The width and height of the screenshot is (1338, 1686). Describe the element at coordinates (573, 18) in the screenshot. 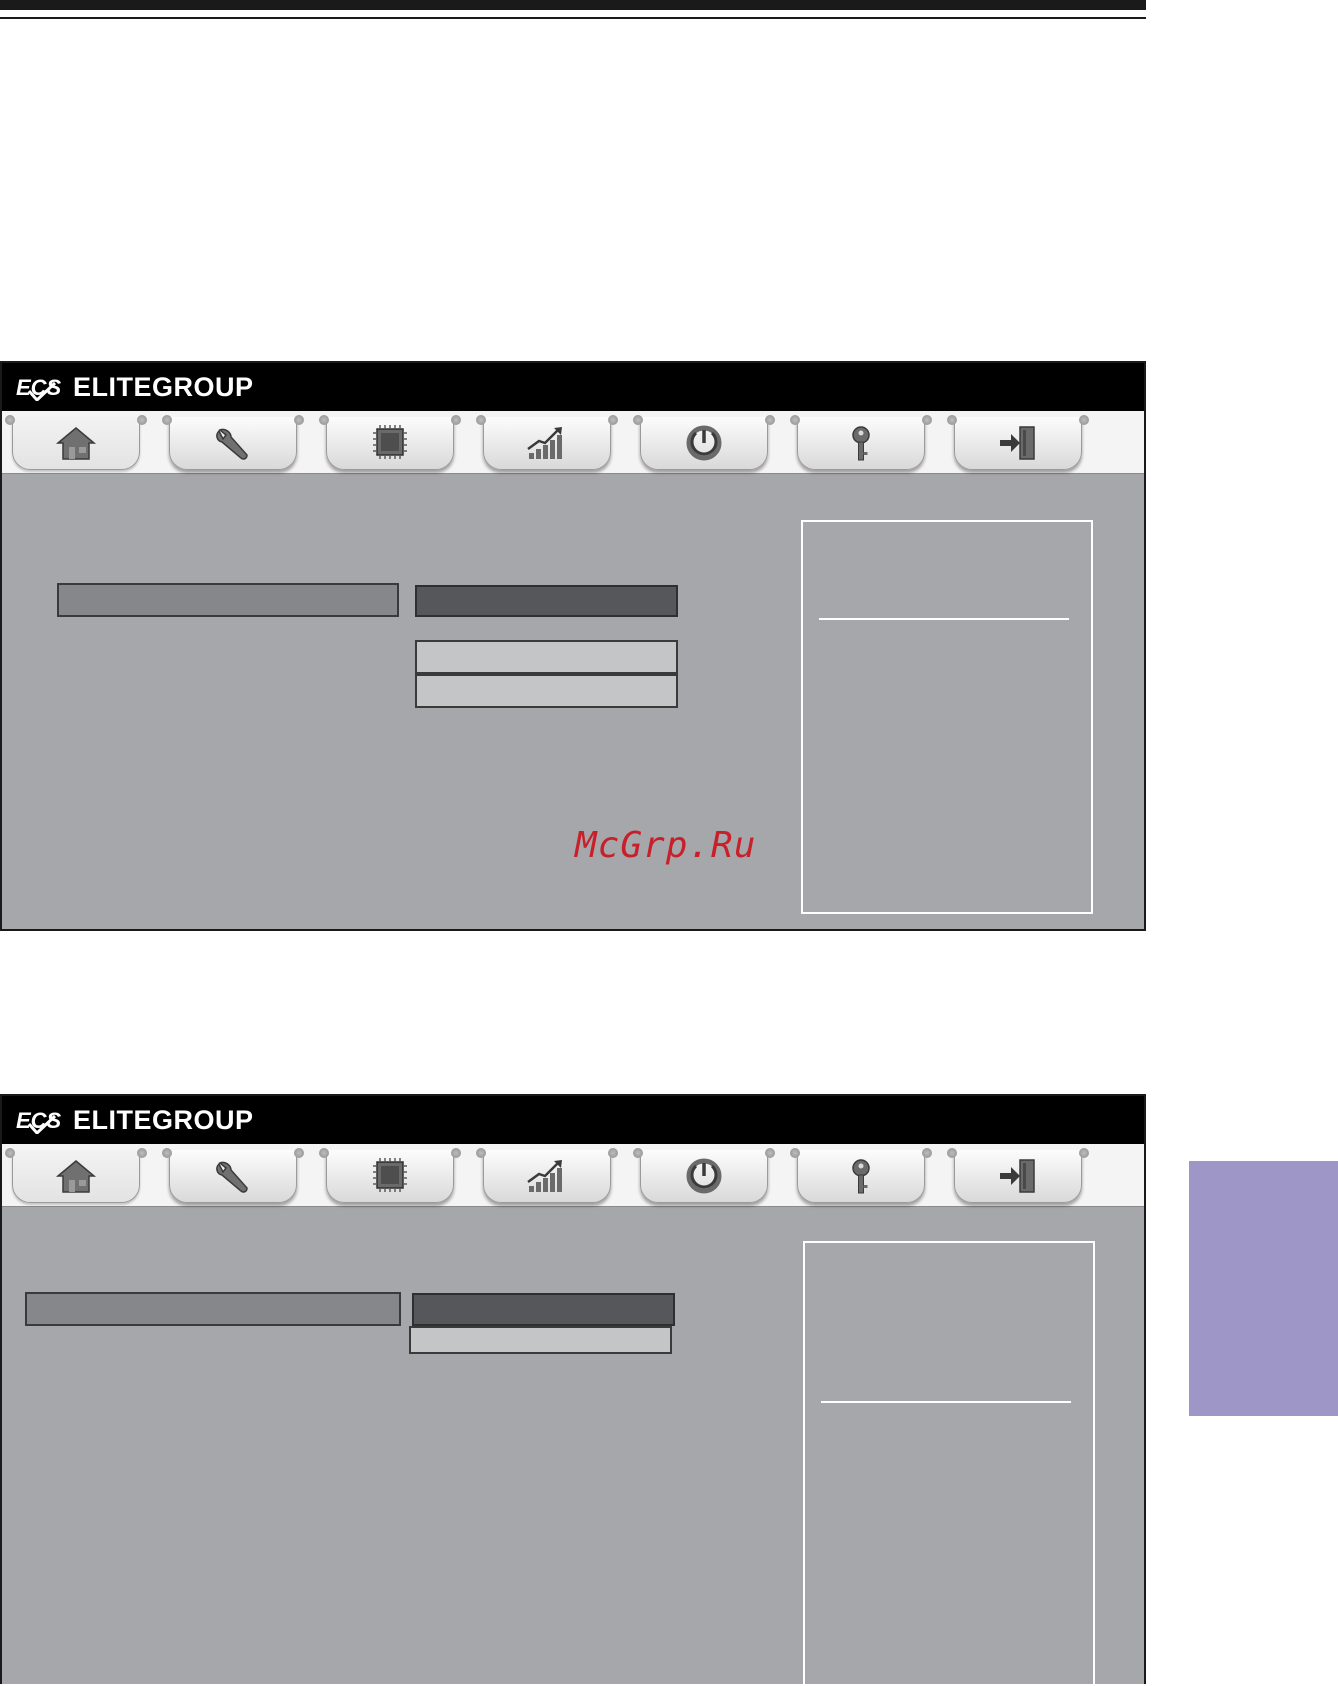

I see `page-top-rule-thin` at that location.